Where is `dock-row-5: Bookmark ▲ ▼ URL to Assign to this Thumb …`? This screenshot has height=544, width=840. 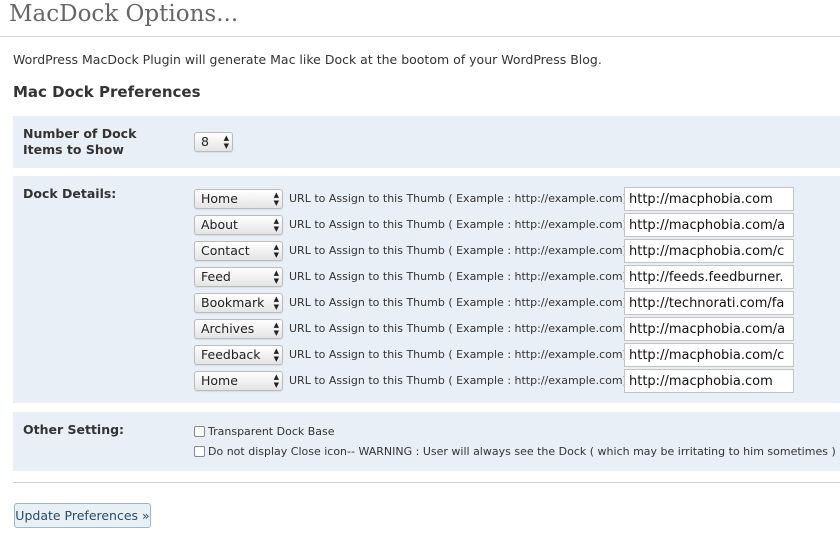
dock-row-5: Bookmark ▲ ▼ URL to Assign to this Thumb … is located at coordinates (514, 303).